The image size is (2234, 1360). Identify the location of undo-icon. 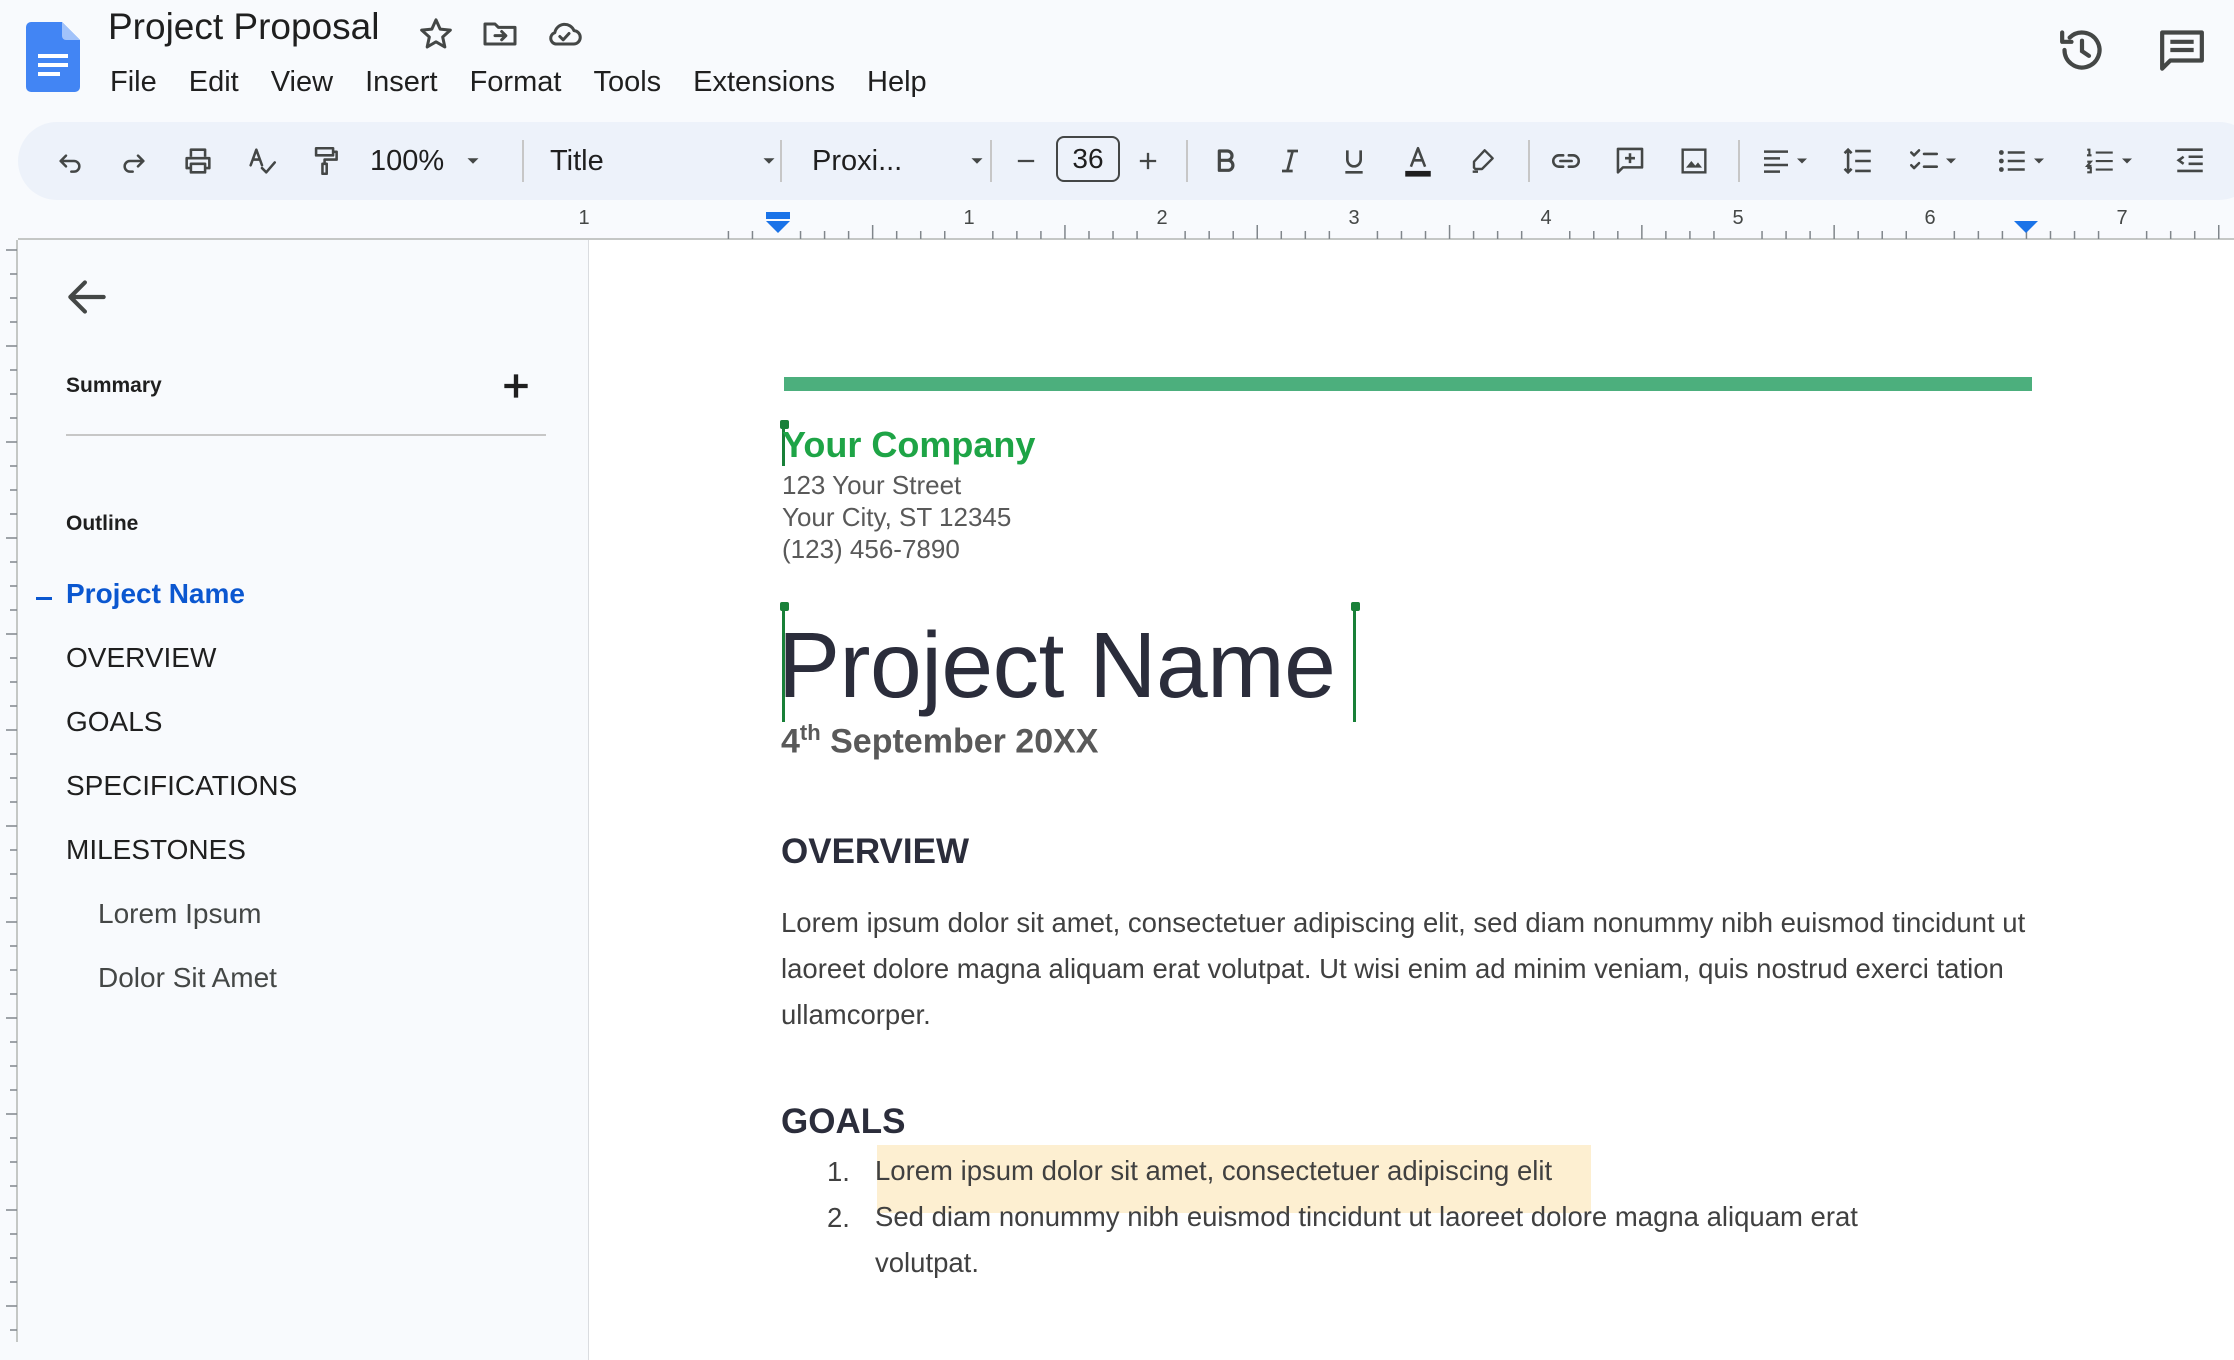
(70, 163).